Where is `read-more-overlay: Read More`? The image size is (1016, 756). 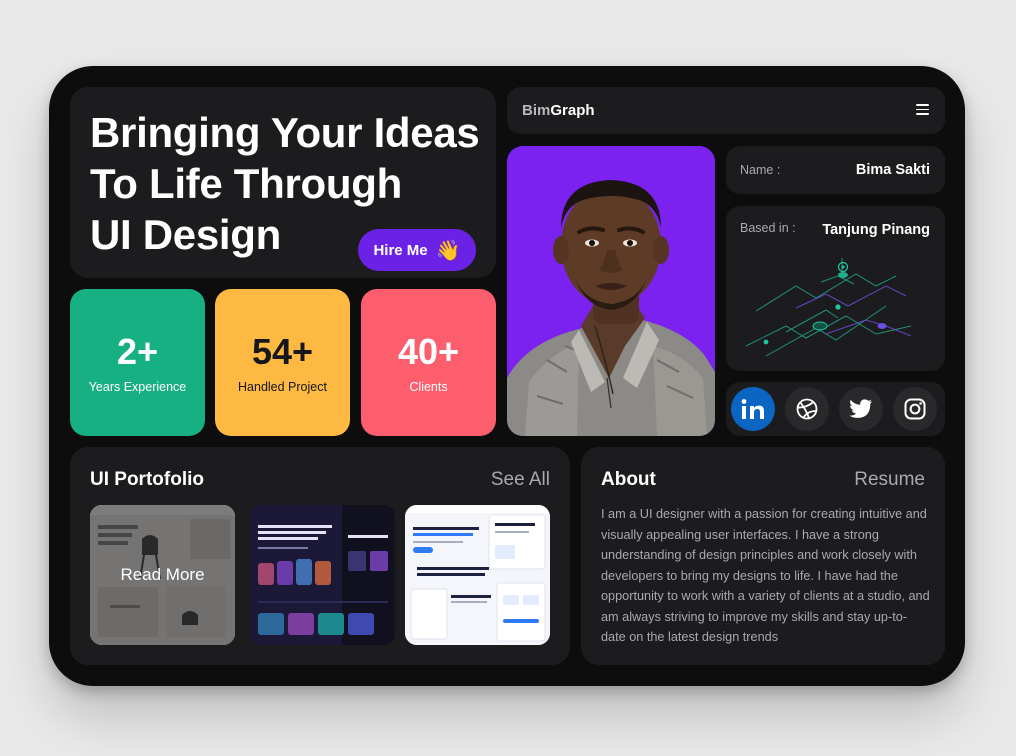 read-more-overlay: Read More is located at coordinates (162, 575).